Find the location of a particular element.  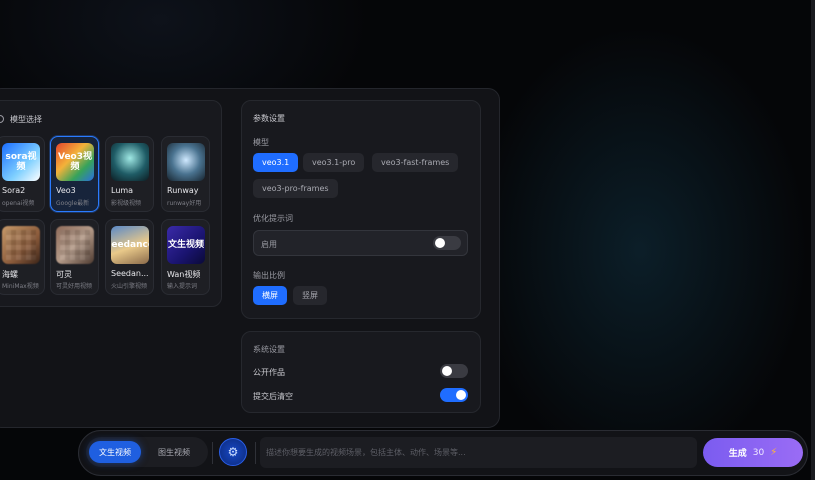

model-option-veo3-1-pro: veo3.1-pro is located at coordinates (334, 162).